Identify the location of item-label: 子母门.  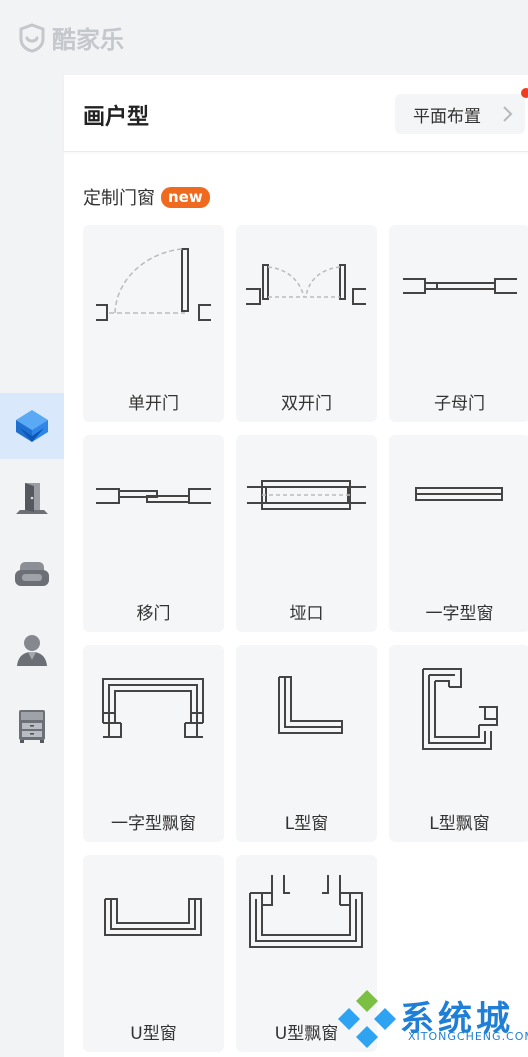
(459, 404).